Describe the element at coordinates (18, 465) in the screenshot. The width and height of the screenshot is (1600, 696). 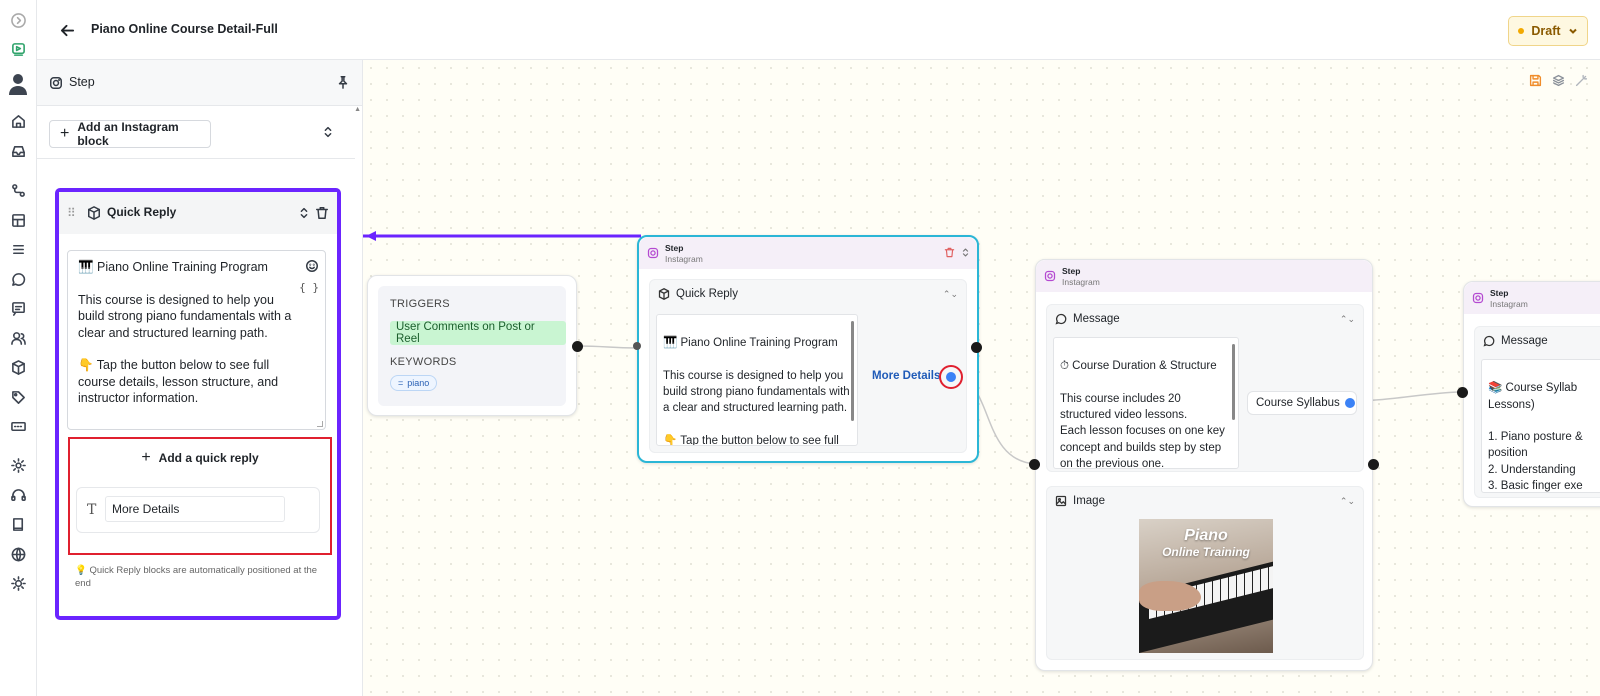
I see `settings-icon` at that location.